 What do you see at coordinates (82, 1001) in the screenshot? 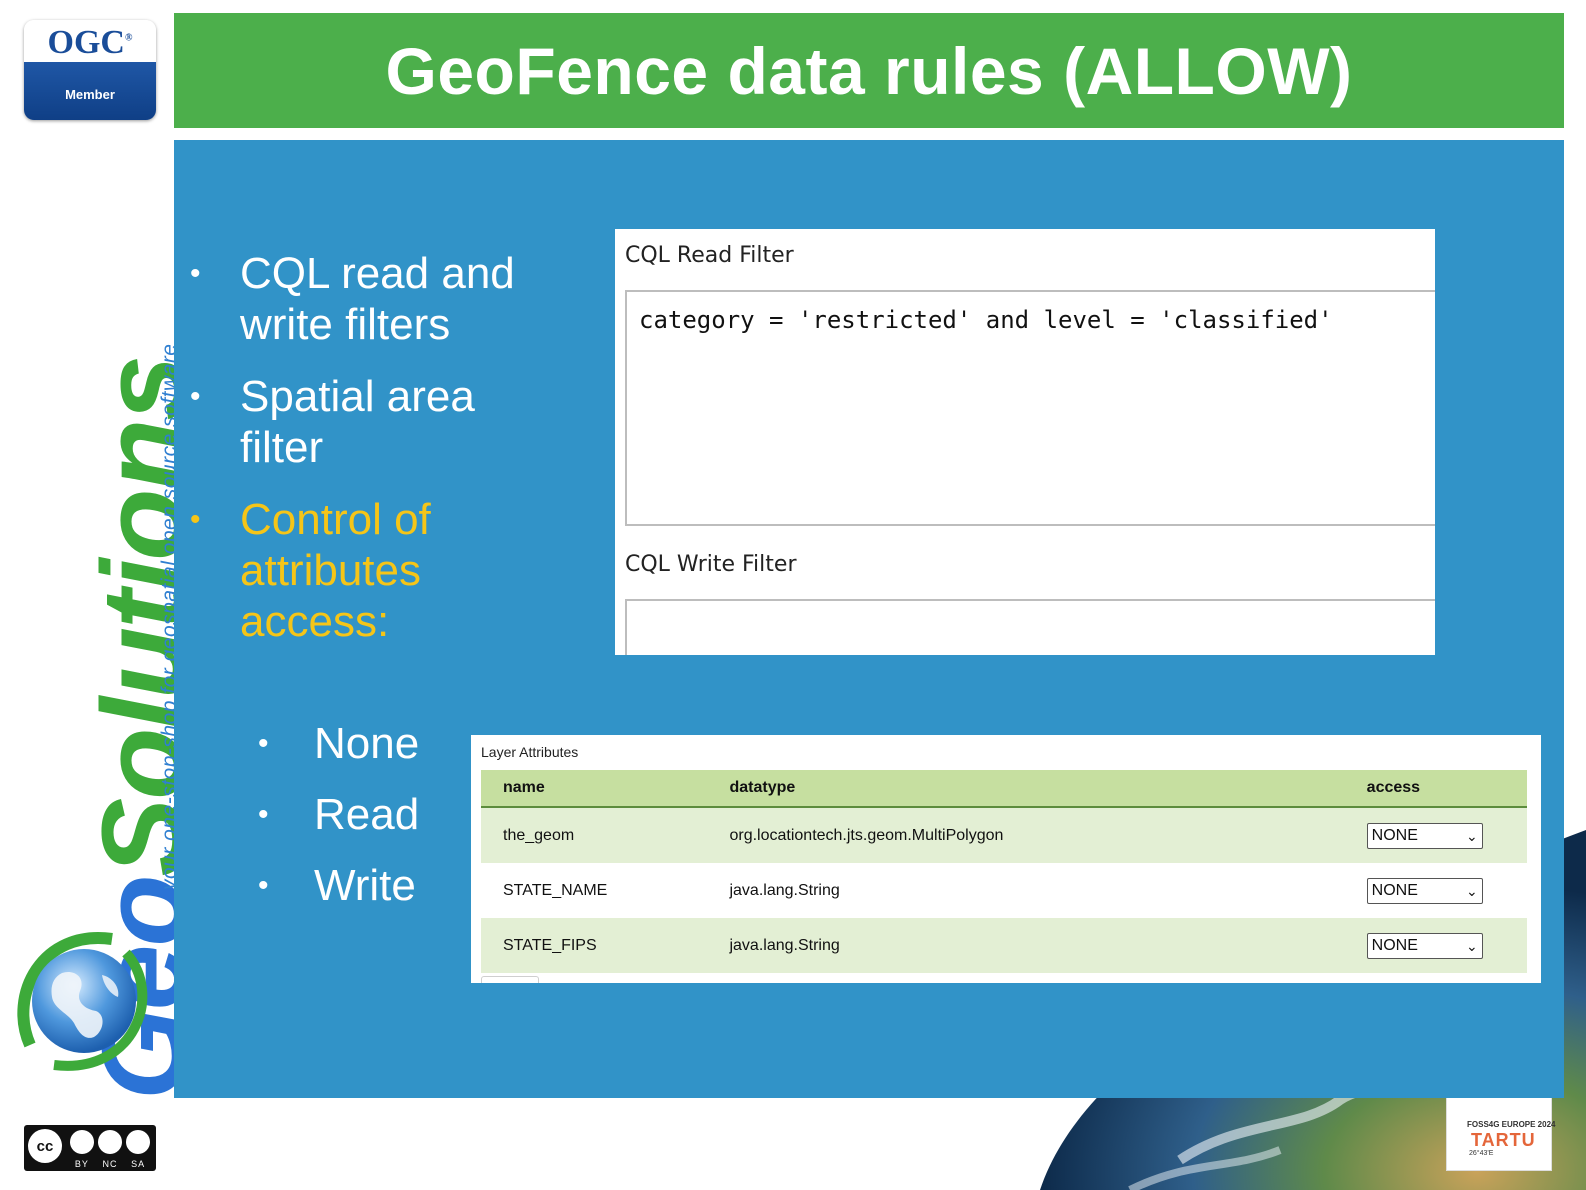
I see `globe-logo-icon` at bounding box center [82, 1001].